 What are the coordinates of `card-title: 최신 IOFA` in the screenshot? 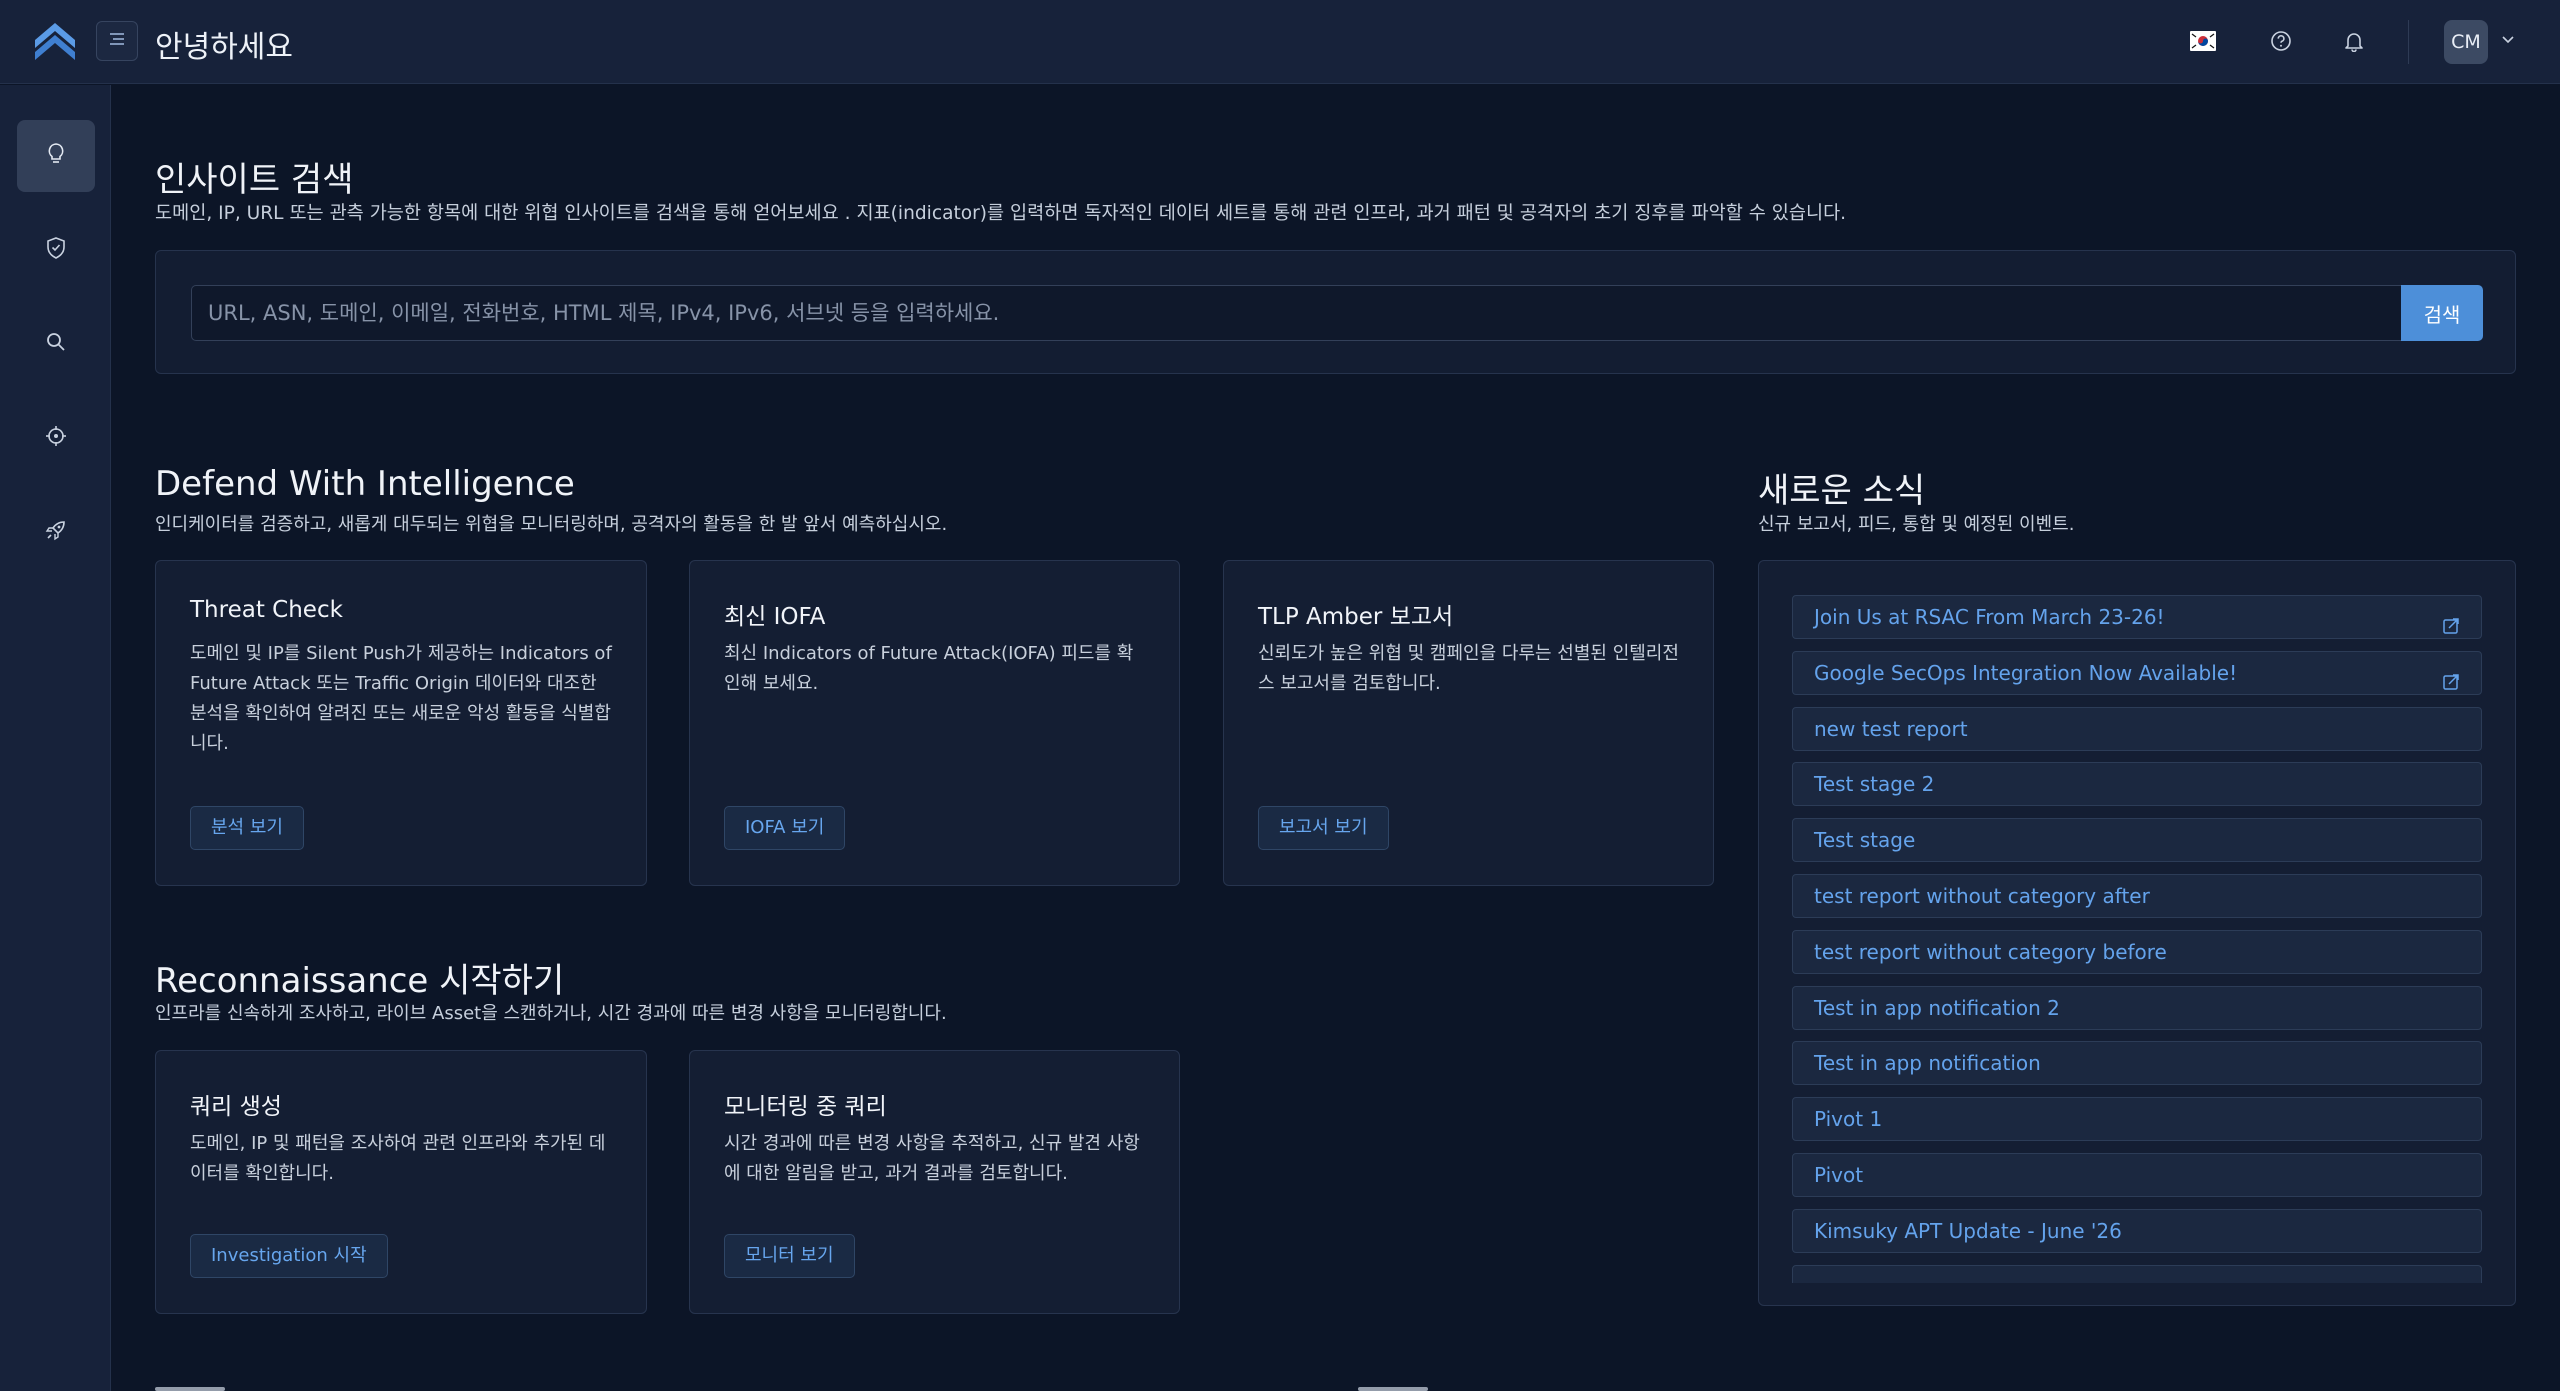 It's located at (775, 617).